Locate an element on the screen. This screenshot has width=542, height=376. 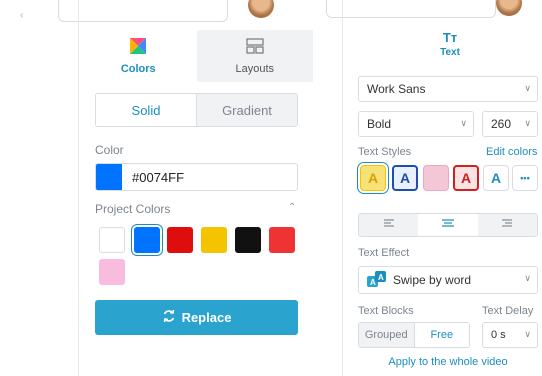
align-right-icon is located at coordinates (507, 225).